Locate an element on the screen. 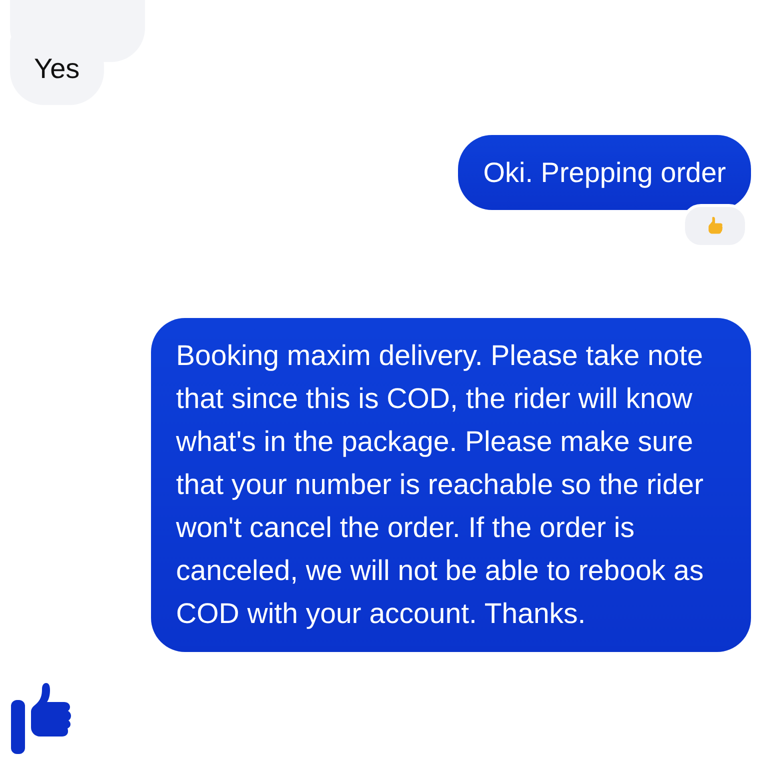 The width and height of the screenshot is (768, 768). message-bubble: Oki. Prepping order is located at coordinates (604, 172).